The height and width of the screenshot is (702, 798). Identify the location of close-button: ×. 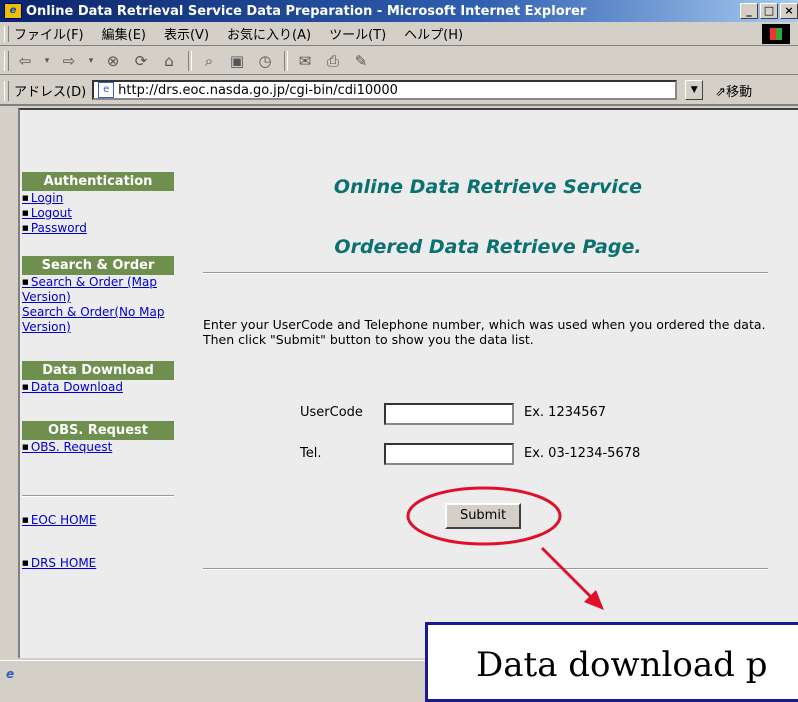
(789, 11).